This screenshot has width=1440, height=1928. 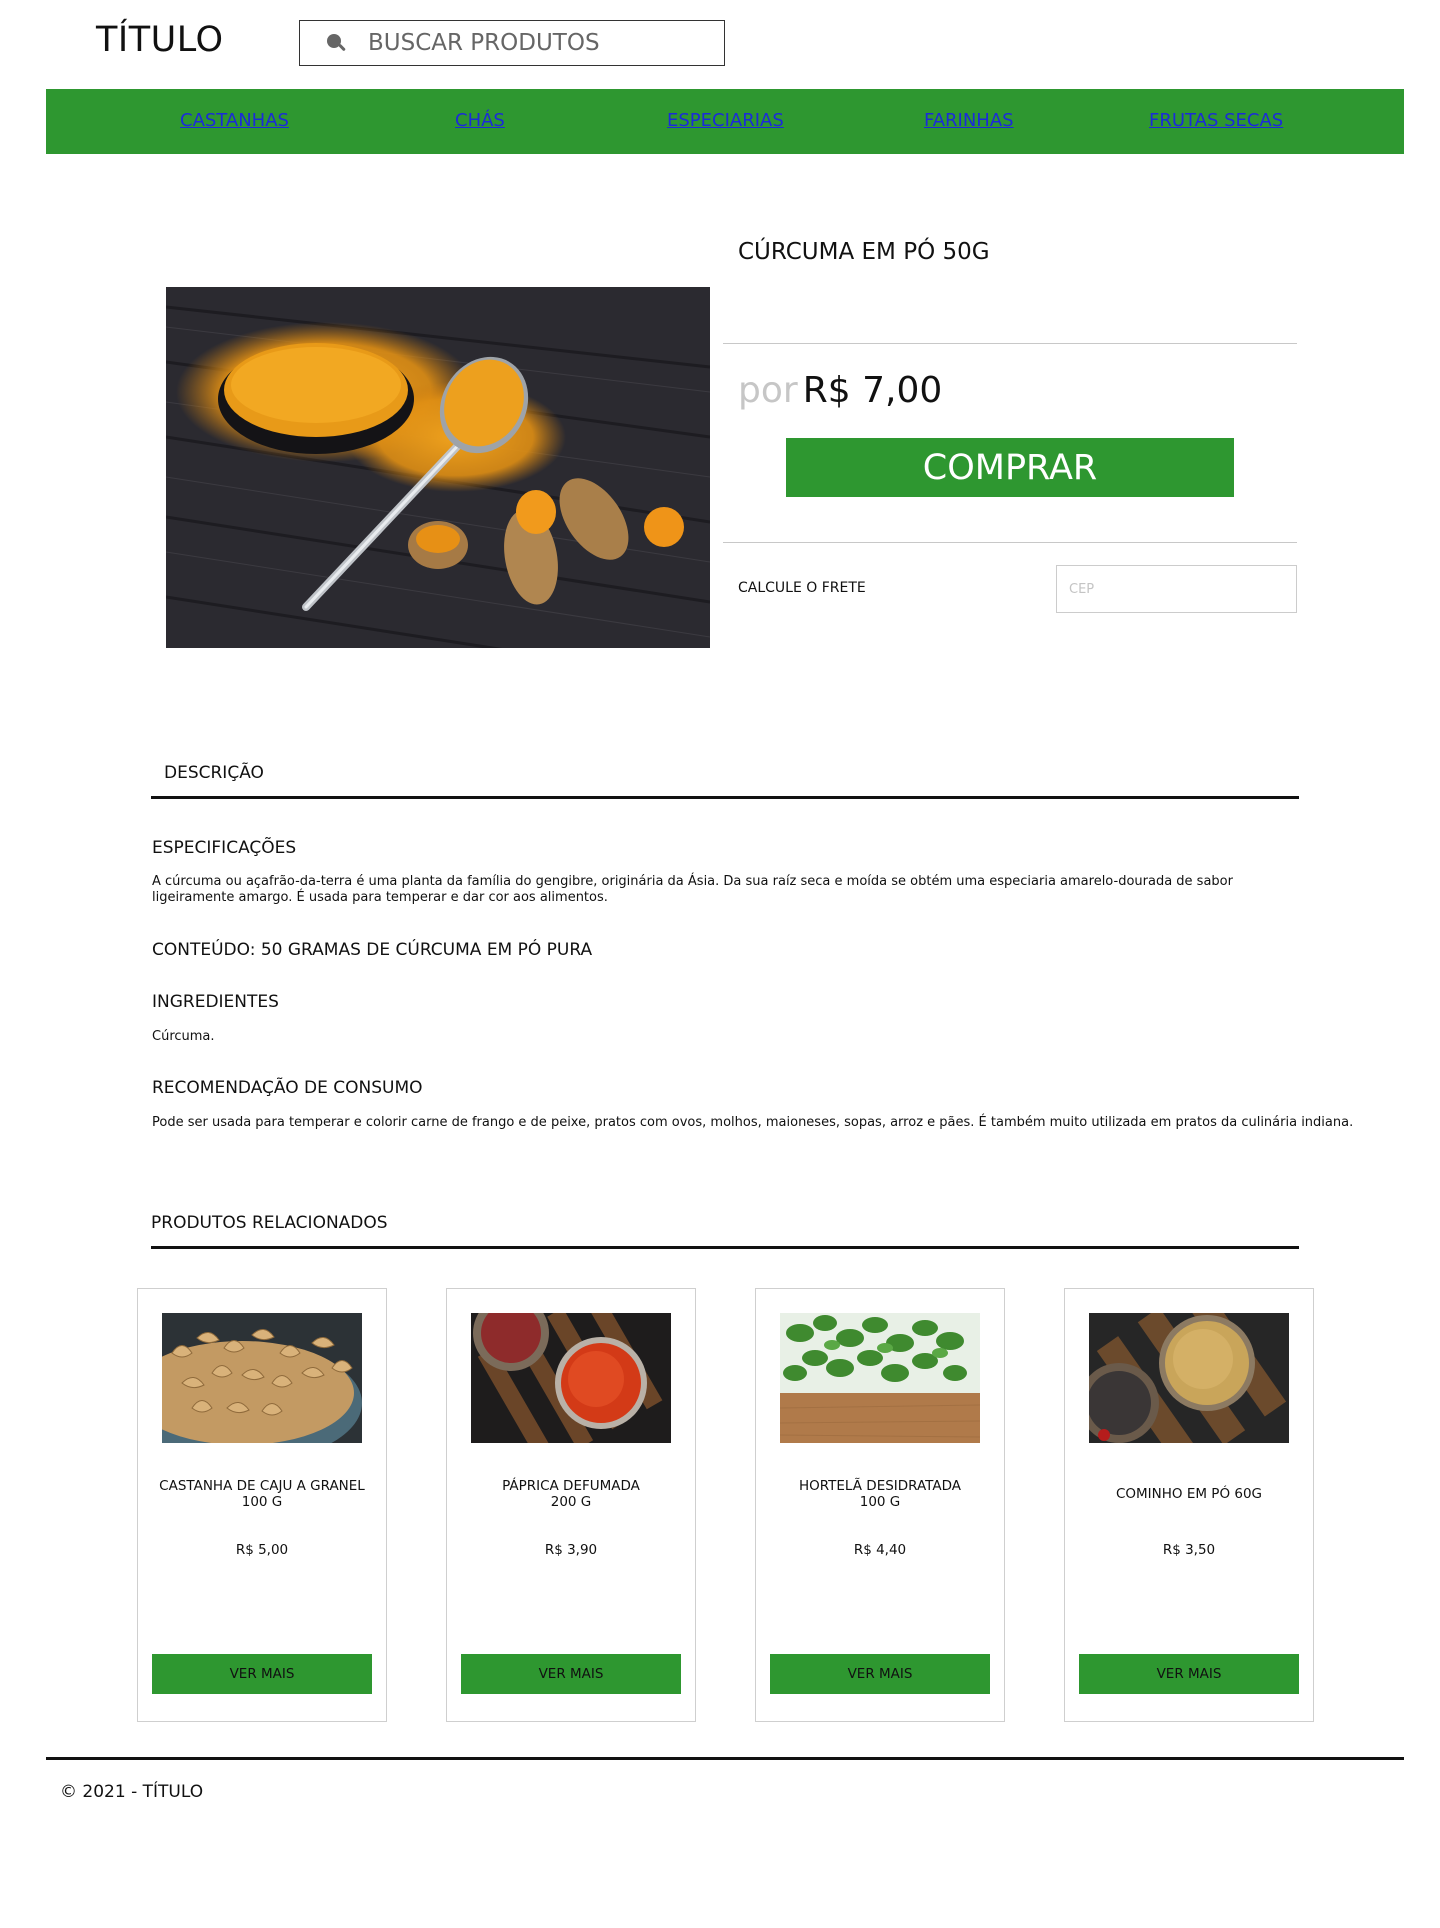 What do you see at coordinates (214, 773) in the screenshot?
I see `tab-descricao: DESCRIÇÃO` at bounding box center [214, 773].